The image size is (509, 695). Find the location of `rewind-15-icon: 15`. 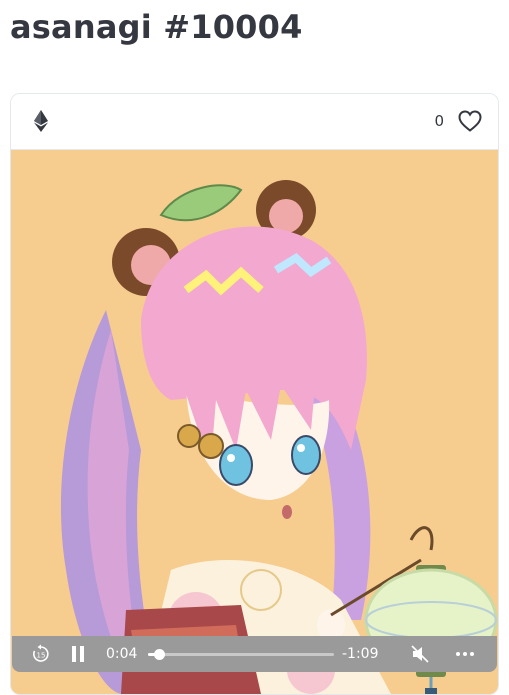

rewind-15-icon: 15 is located at coordinates (41, 653).